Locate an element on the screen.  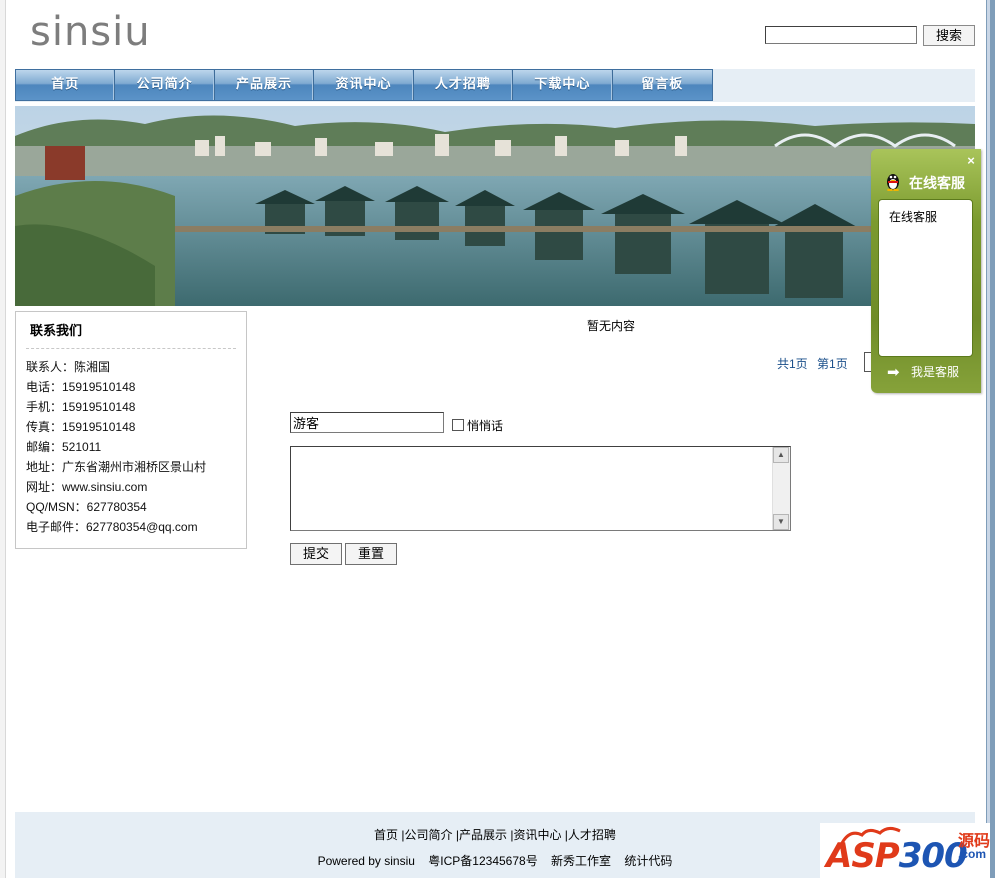
contact-person: 联系人：陈湘国 is located at coordinates (68, 367).